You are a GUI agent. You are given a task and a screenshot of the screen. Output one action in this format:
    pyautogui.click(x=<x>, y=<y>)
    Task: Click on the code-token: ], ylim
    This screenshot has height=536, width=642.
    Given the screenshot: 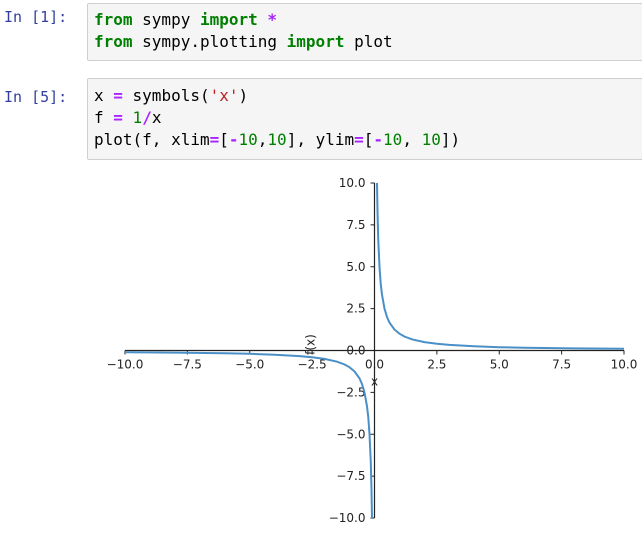 What is the action you would take?
    pyautogui.click(x=320, y=139)
    